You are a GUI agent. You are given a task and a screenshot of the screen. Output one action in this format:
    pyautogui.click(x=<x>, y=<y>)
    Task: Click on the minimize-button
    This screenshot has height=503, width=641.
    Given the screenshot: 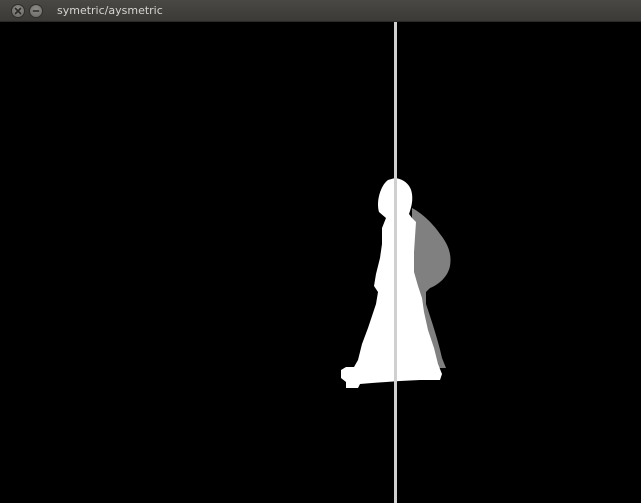 What is the action you would take?
    pyautogui.click(x=36, y=11)
    